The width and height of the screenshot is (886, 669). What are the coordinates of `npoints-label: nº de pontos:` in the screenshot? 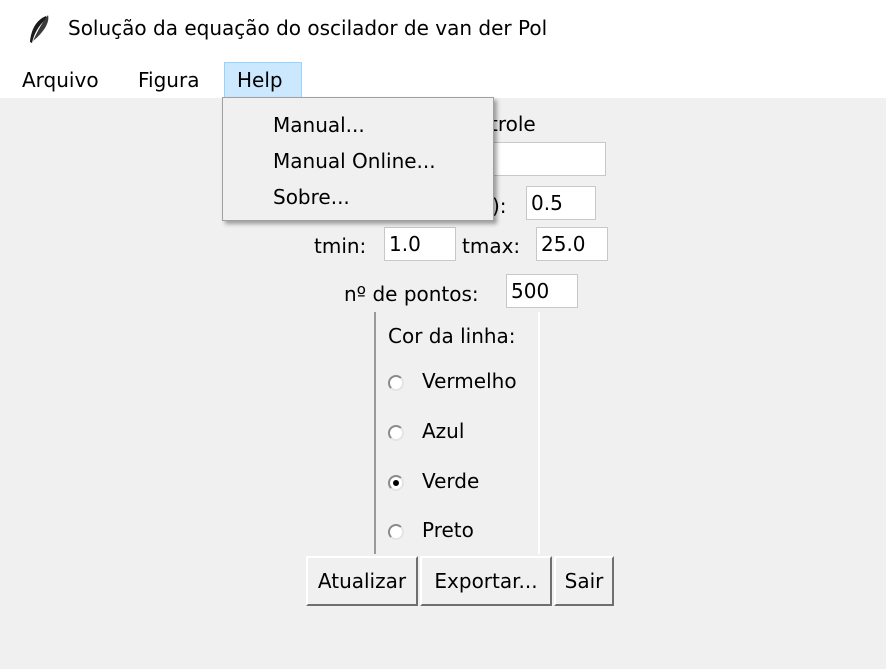 It's located at (411, 294).